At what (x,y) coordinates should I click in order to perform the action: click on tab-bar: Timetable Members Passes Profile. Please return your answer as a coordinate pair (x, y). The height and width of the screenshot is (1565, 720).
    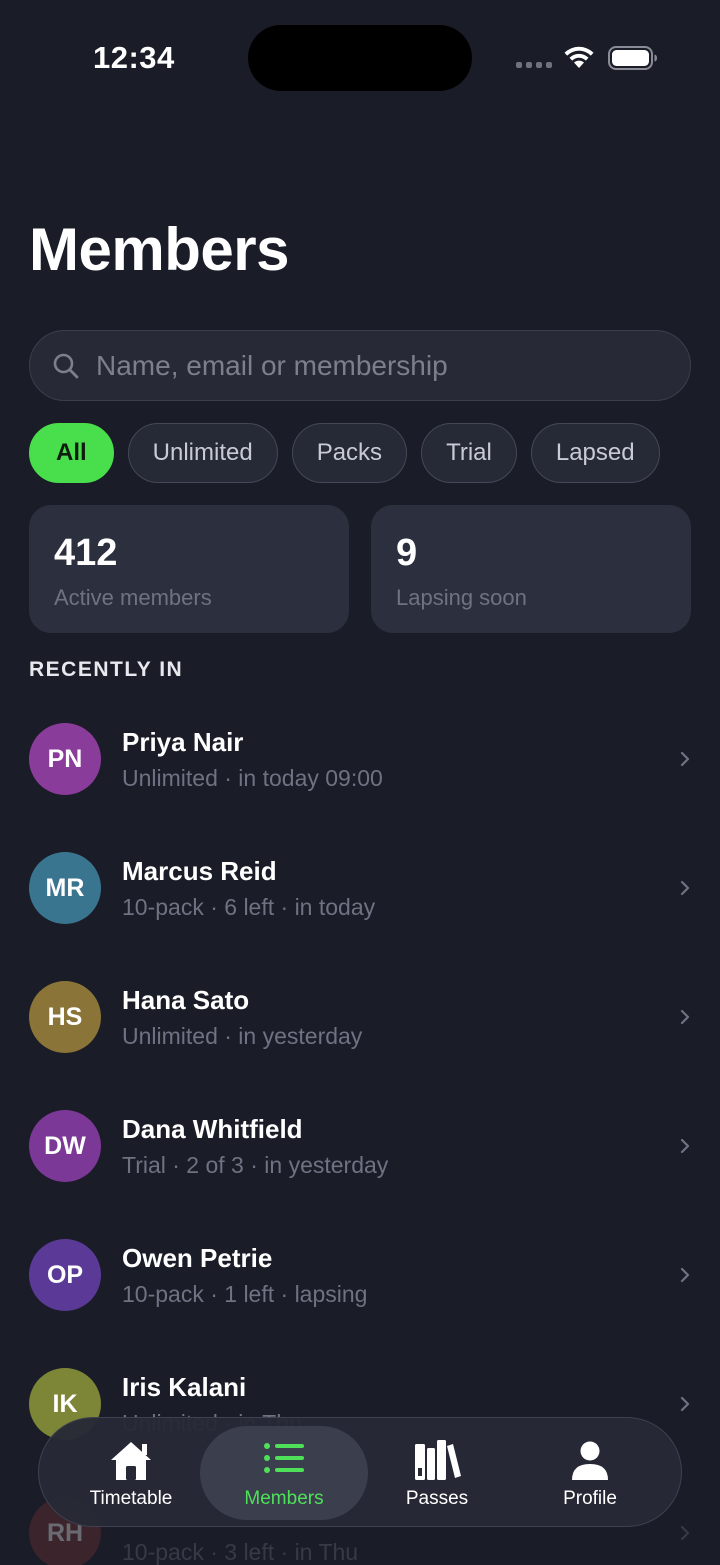
    Looking at the image, I should click on (360, 1472).